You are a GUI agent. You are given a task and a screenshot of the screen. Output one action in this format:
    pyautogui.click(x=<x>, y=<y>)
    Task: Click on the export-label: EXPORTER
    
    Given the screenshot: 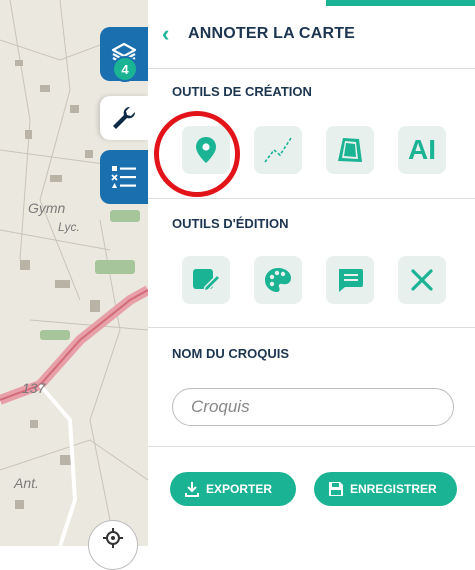 What is the action you would take?
    pyautogui.click(x=239, y=489)
    